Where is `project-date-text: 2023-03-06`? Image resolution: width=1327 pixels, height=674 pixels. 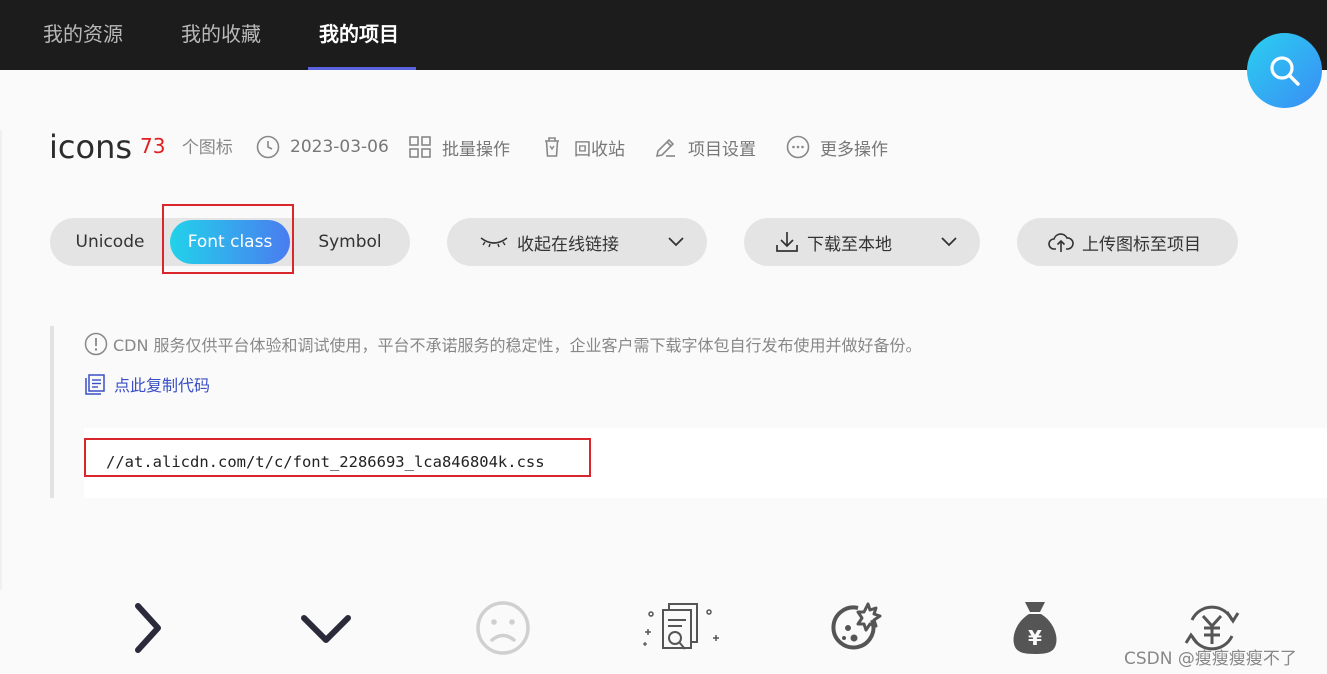 project-date-text: 2023-03-06 is located at coordinates (339, 147).